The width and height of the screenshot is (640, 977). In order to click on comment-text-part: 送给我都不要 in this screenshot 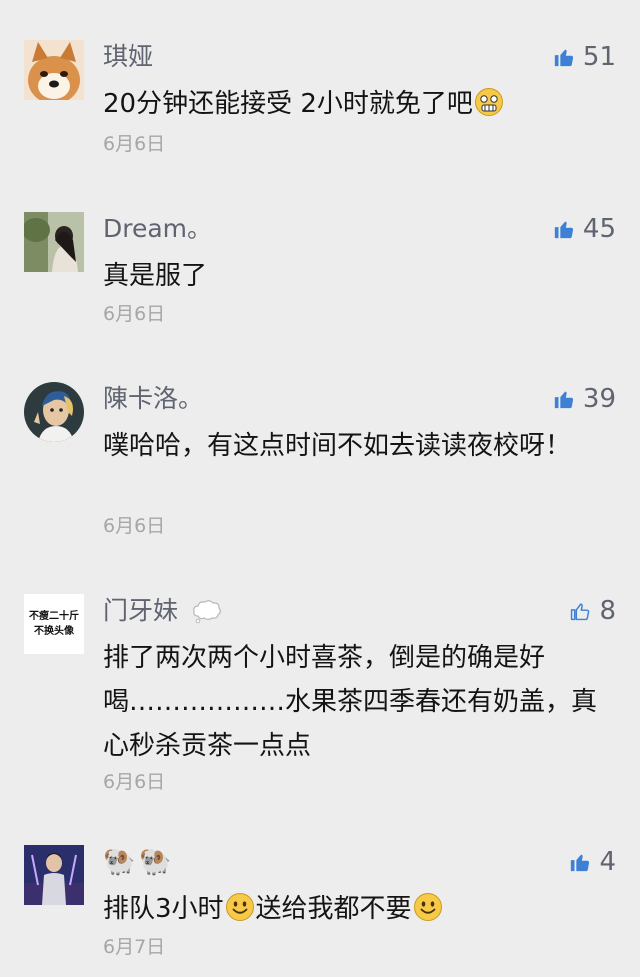, I will do `click(333, 909)`.